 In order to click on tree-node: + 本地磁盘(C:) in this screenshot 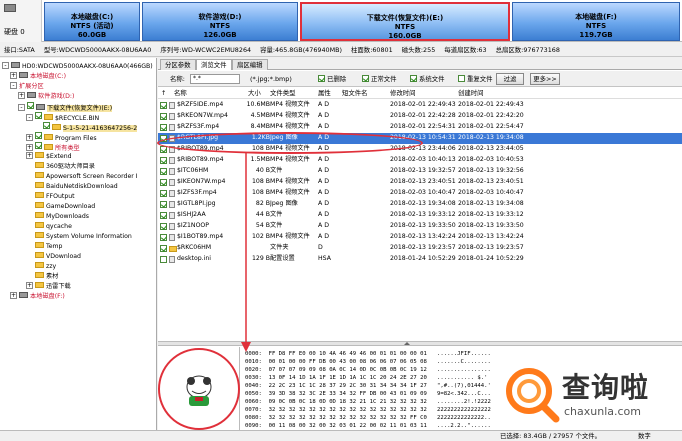, I will do `click(38, 77)`.